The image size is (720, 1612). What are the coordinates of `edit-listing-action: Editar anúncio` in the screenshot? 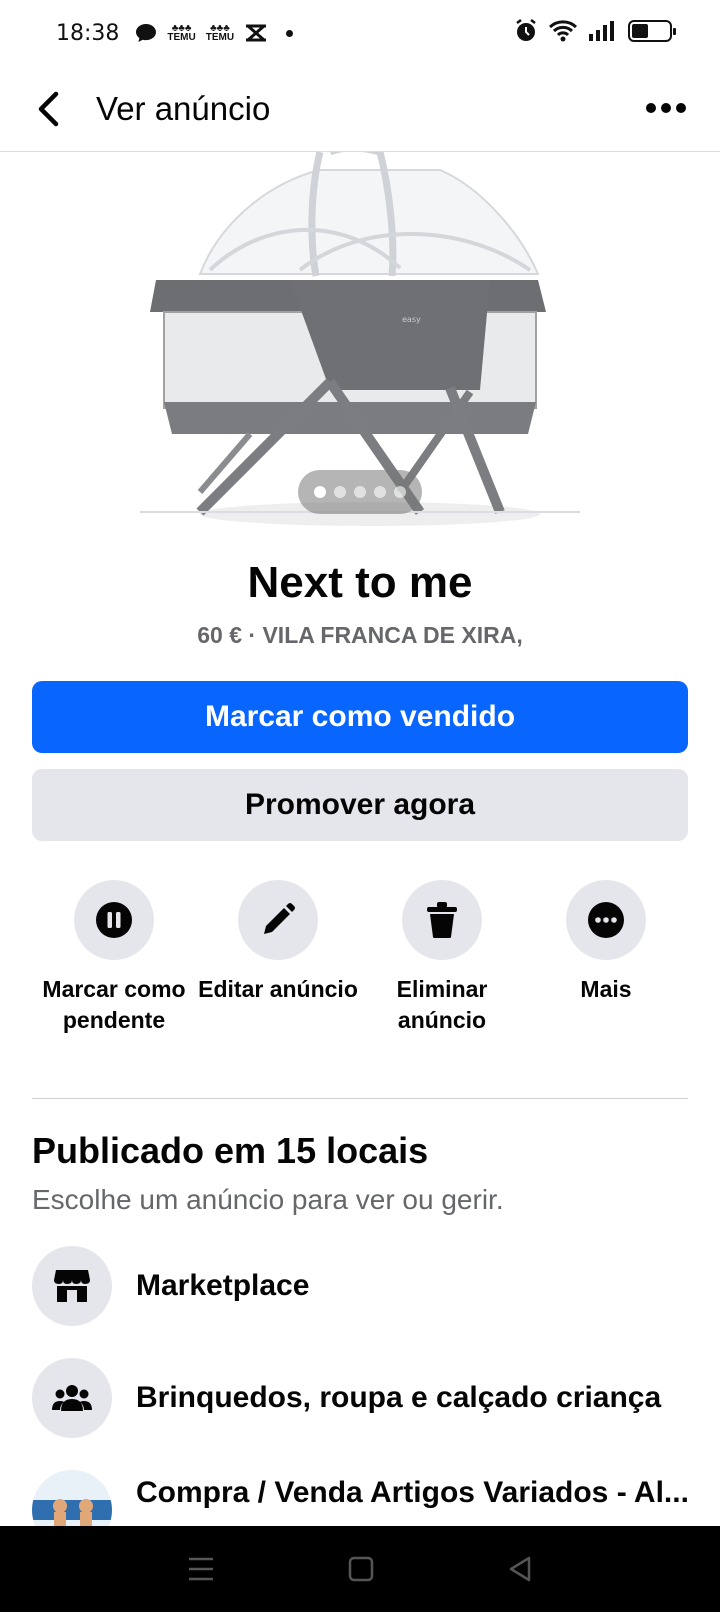 It's located at (278, 958).